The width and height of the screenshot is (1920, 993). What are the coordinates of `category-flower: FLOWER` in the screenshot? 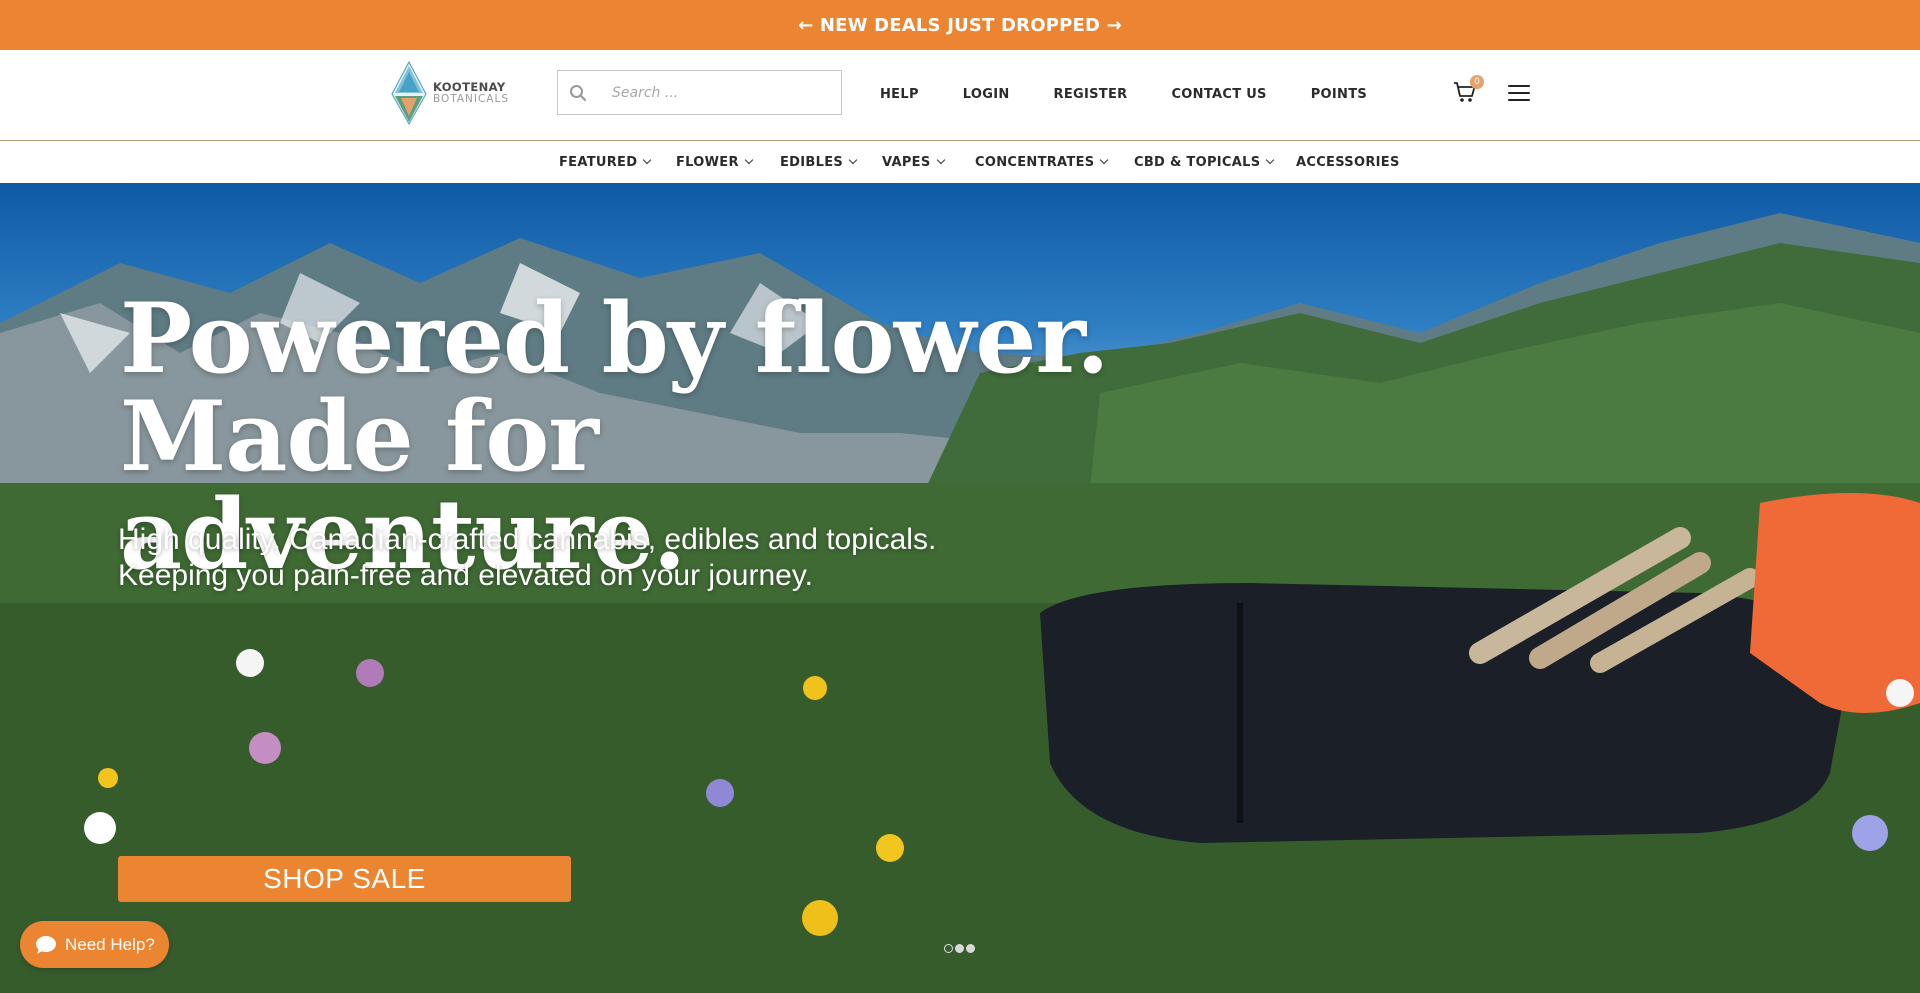 It's located at (715, 162).